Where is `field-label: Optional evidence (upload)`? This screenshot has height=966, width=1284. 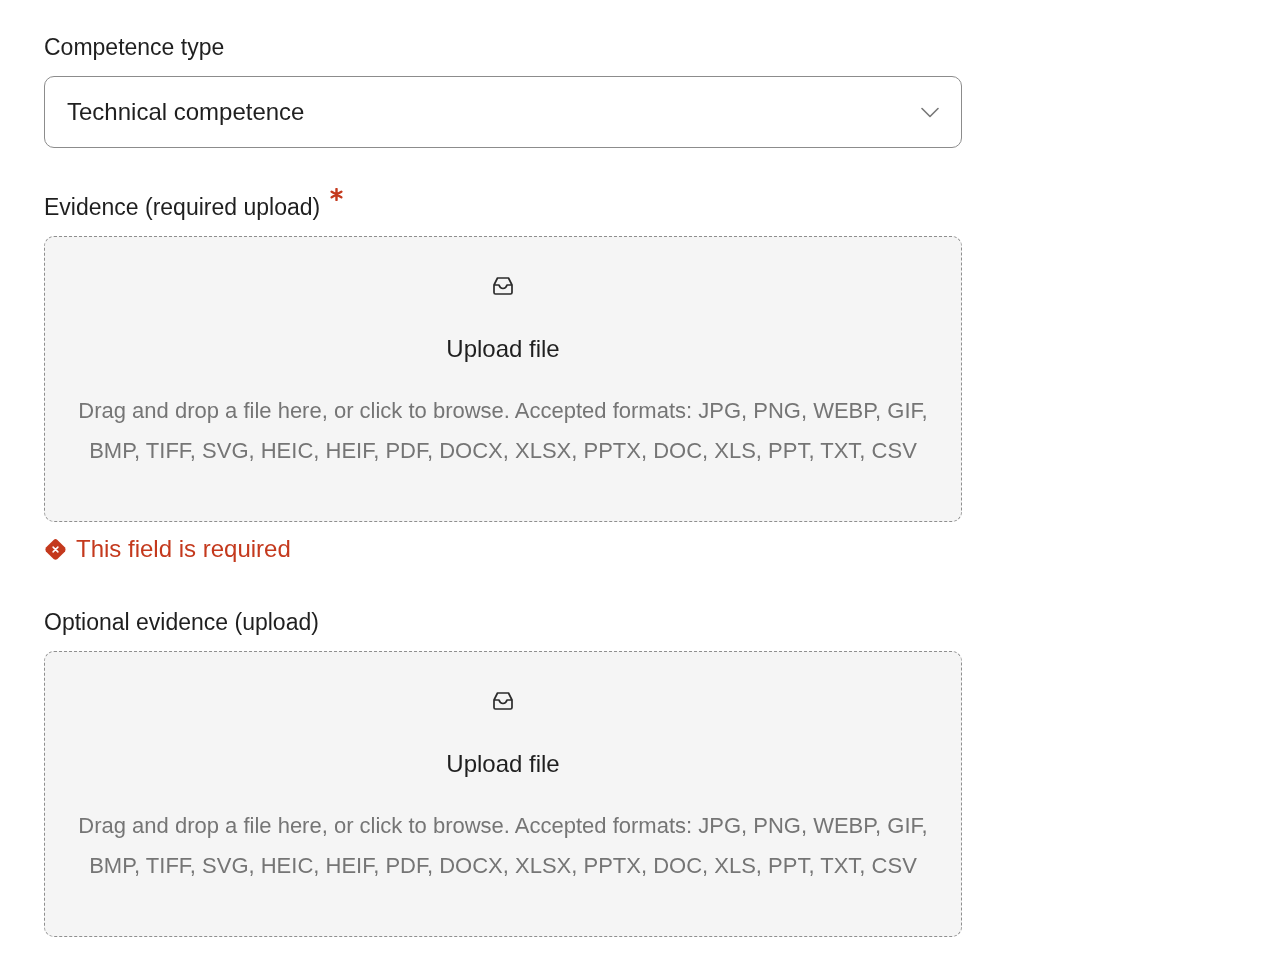 field-label: Optional evidence (upload) is located at coordinates (181, 622).